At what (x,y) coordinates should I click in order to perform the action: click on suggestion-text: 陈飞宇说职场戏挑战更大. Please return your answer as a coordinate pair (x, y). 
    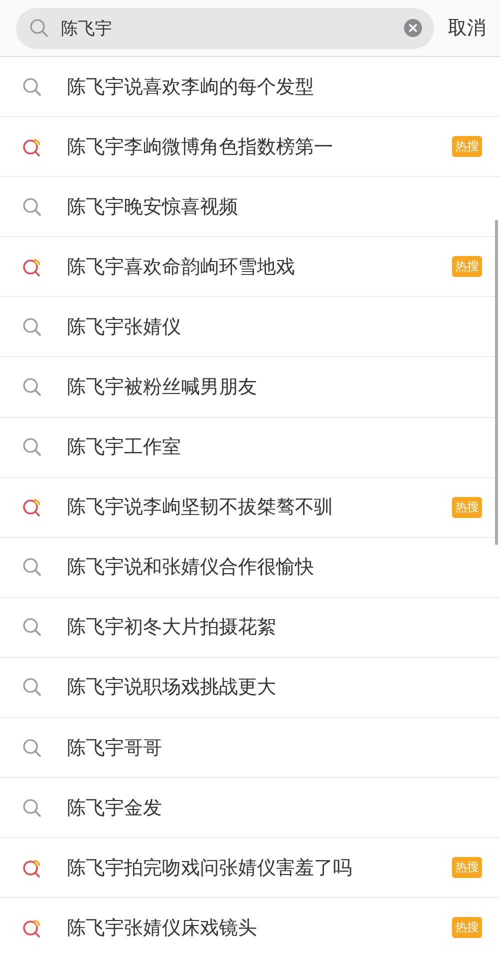
    Looking at the image, I should click on (172, 687).